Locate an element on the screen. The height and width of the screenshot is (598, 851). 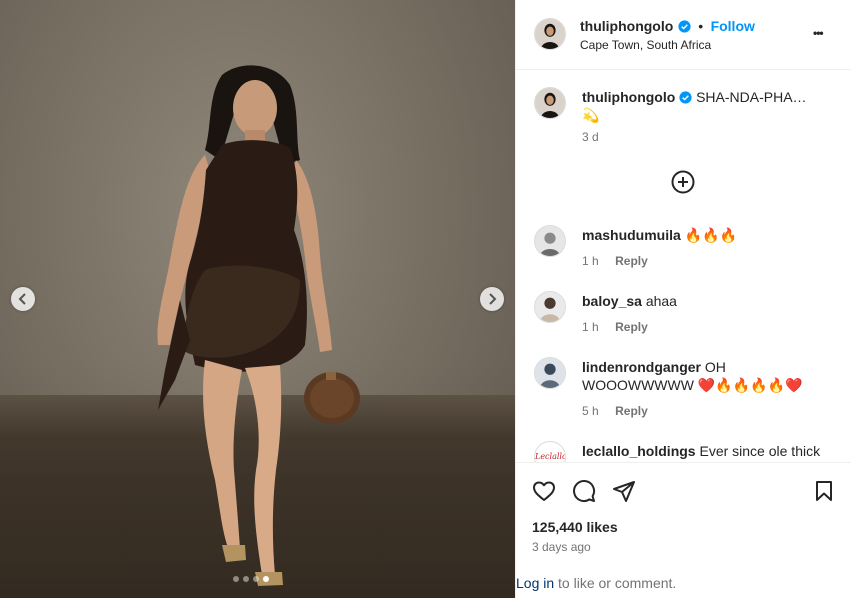
like-count: 125,440 likes is located at coordinates (575, 527).